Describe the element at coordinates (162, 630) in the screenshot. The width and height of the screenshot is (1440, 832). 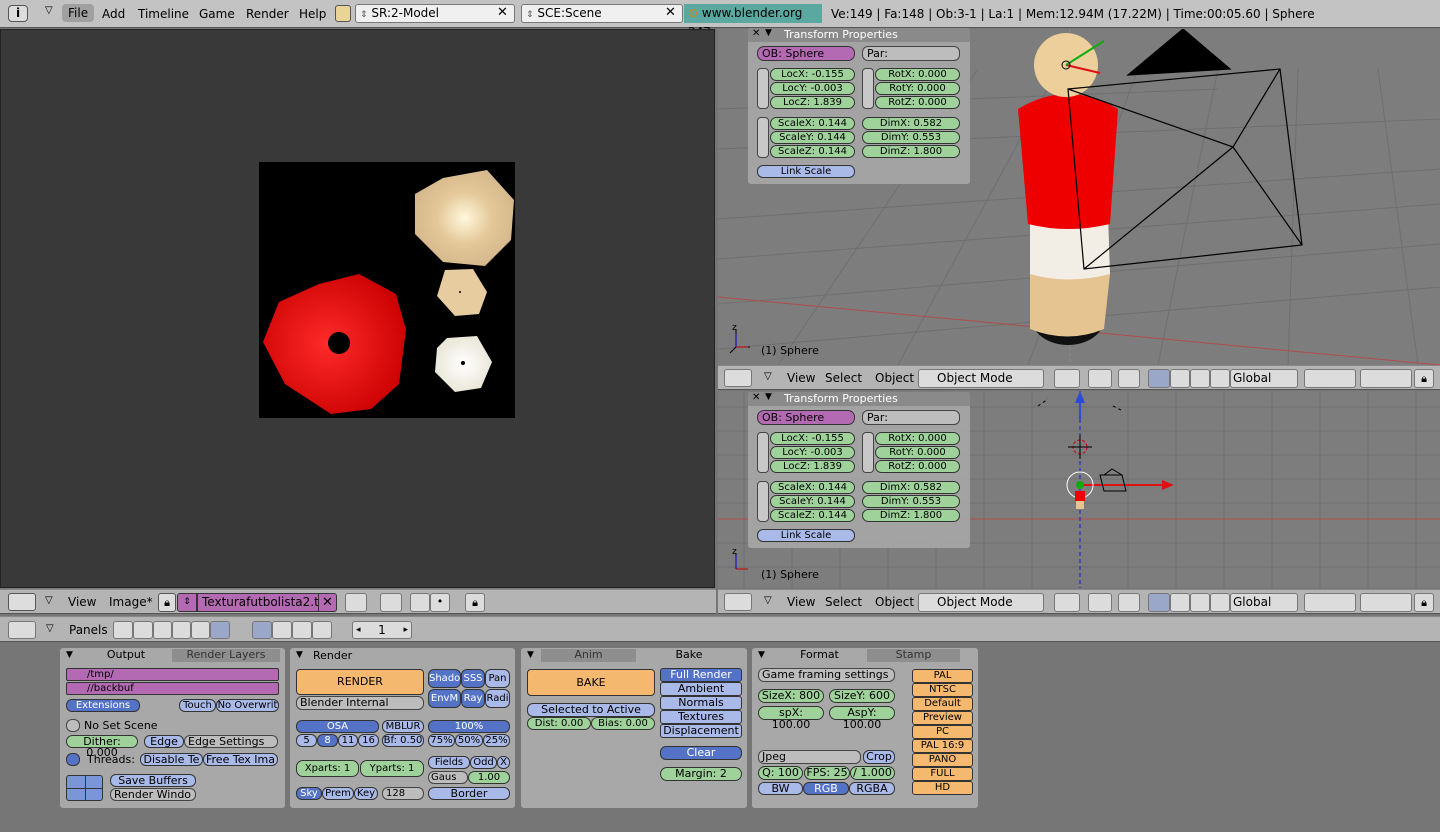
I see `context-shading-icon` at that location.